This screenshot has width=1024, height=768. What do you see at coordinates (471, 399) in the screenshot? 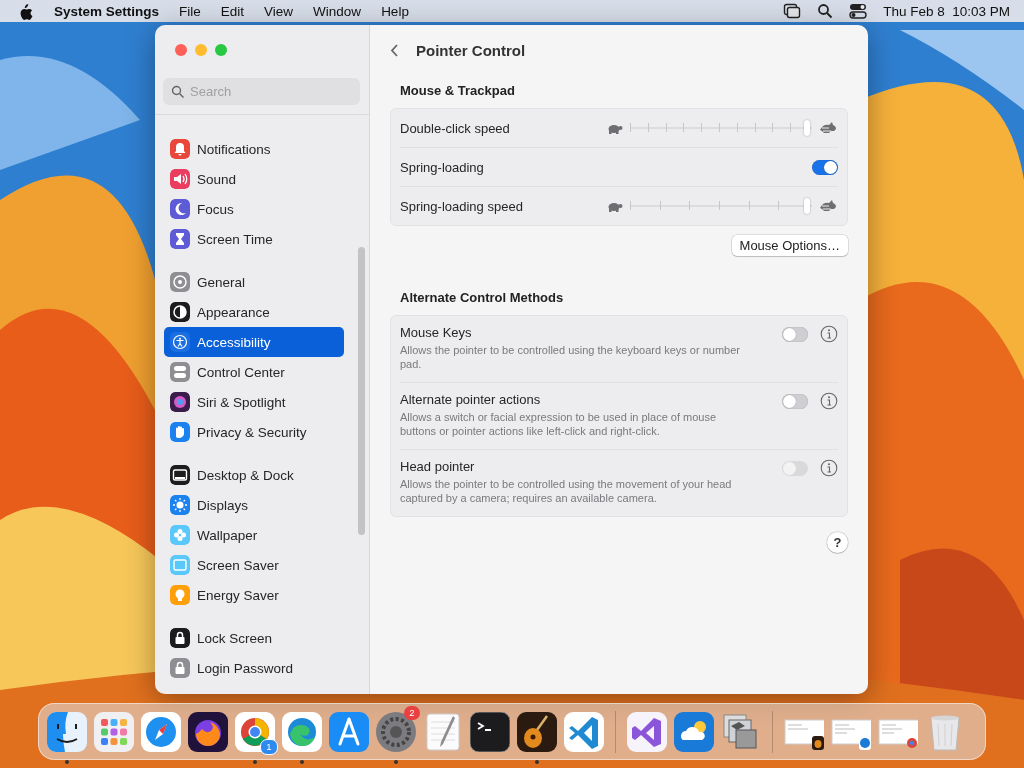
I see `setting-label: Alternate pointer actions` at bounding box center [471, 399].